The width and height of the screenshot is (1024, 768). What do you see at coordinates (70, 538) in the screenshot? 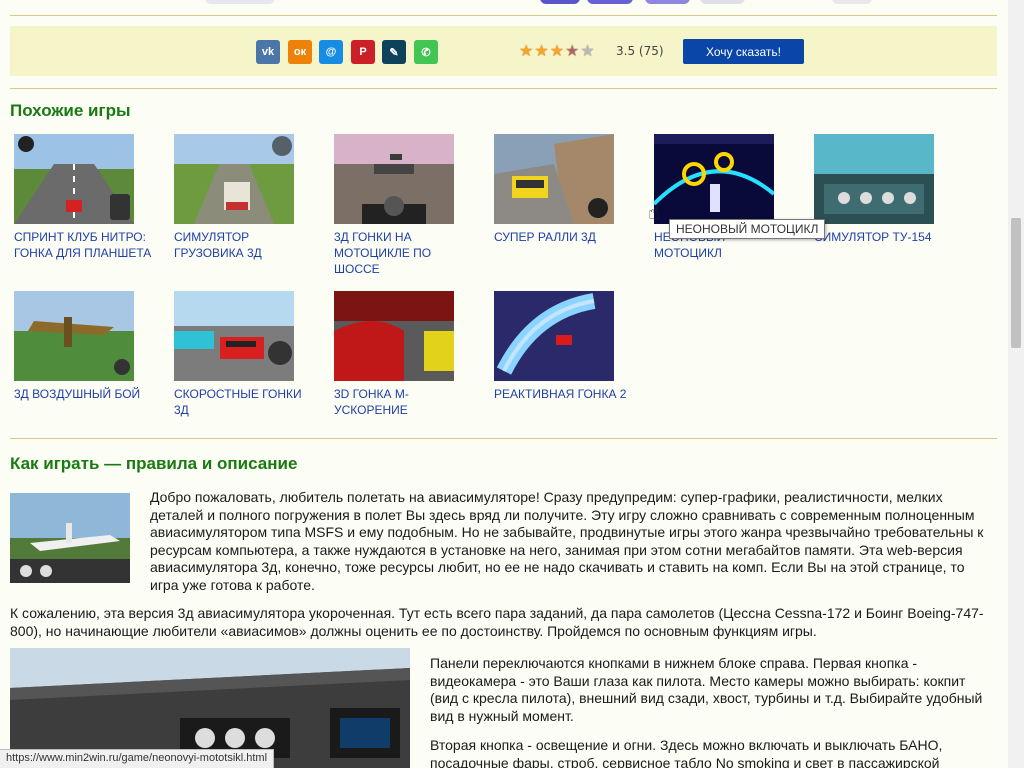
I see `flight-sim-thumbnail` at bounding box center [70, 538].